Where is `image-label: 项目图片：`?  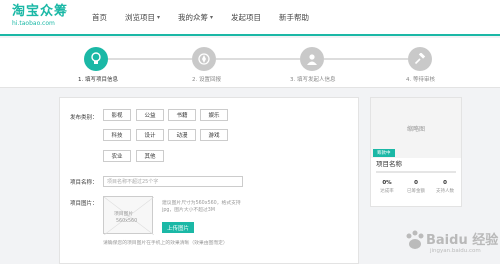
image-label: 项目图片： is located at coordinates (84, 204).